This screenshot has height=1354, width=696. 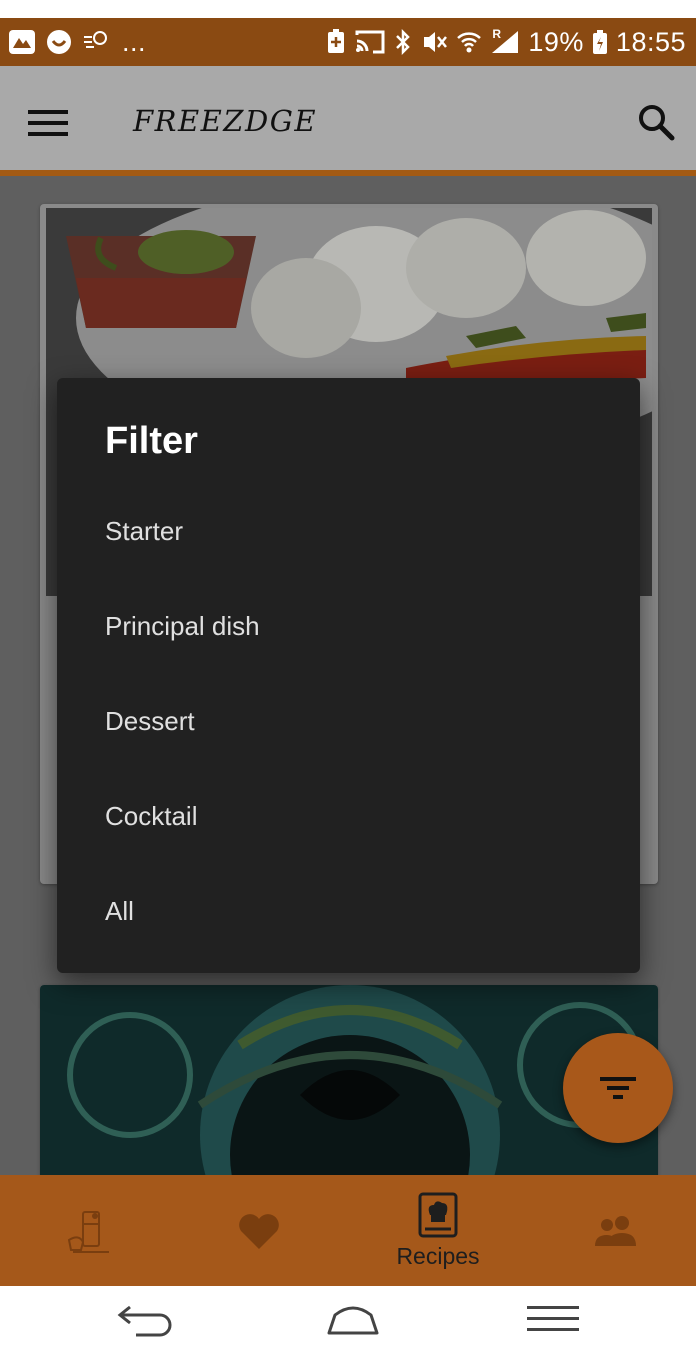 I want to click on battery-saver-icon, so click(x=336, y=42).